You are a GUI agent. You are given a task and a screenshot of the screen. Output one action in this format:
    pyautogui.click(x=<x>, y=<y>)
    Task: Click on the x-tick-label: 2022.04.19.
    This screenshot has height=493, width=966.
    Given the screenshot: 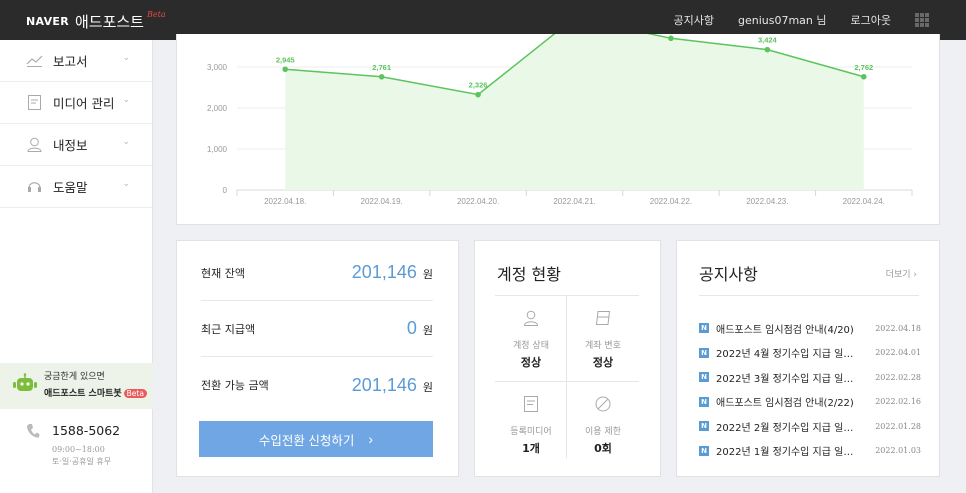 What is the action you would take?
    pyautogui.click(x=382, y=201)
    